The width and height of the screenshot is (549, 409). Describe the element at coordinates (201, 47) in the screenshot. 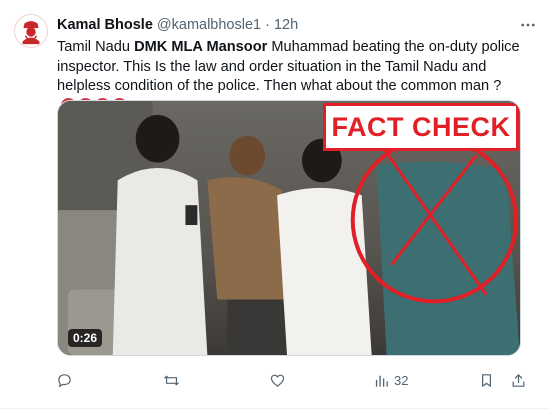

I see `tweet-text-bold: DMK MLA Mansoor` at that location.